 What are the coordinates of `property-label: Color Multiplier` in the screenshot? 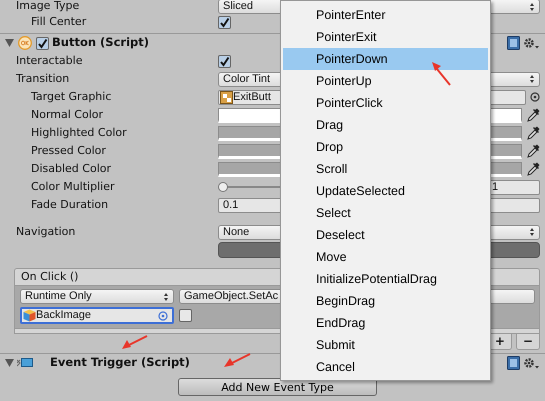 It's located at (73, 186).